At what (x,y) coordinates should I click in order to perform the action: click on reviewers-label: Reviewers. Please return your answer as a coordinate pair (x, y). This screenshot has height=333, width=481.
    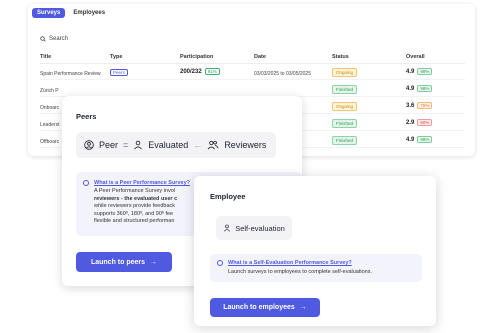
    Looking at the image, I should click on (245, 145).